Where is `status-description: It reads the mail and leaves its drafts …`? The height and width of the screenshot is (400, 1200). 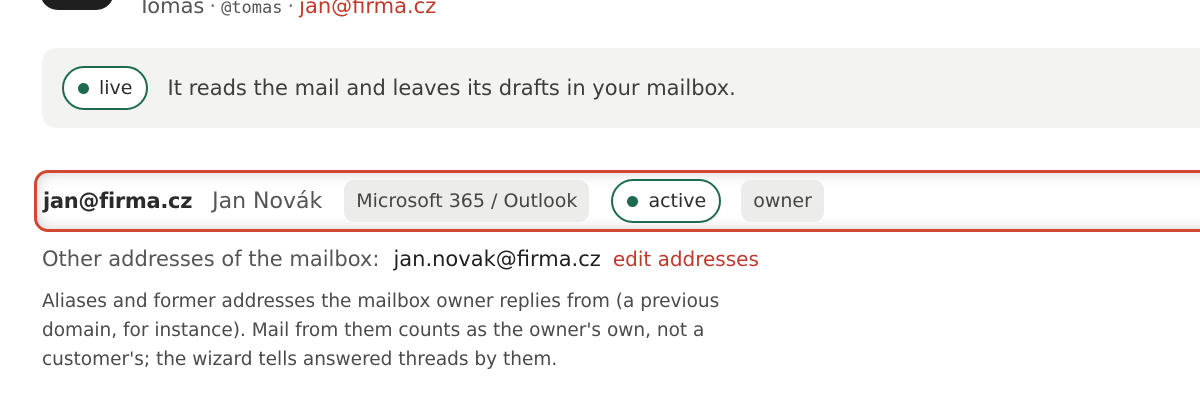 status-description: It reads the mail and leaves its drafts … is located at coordinates (451, 88).